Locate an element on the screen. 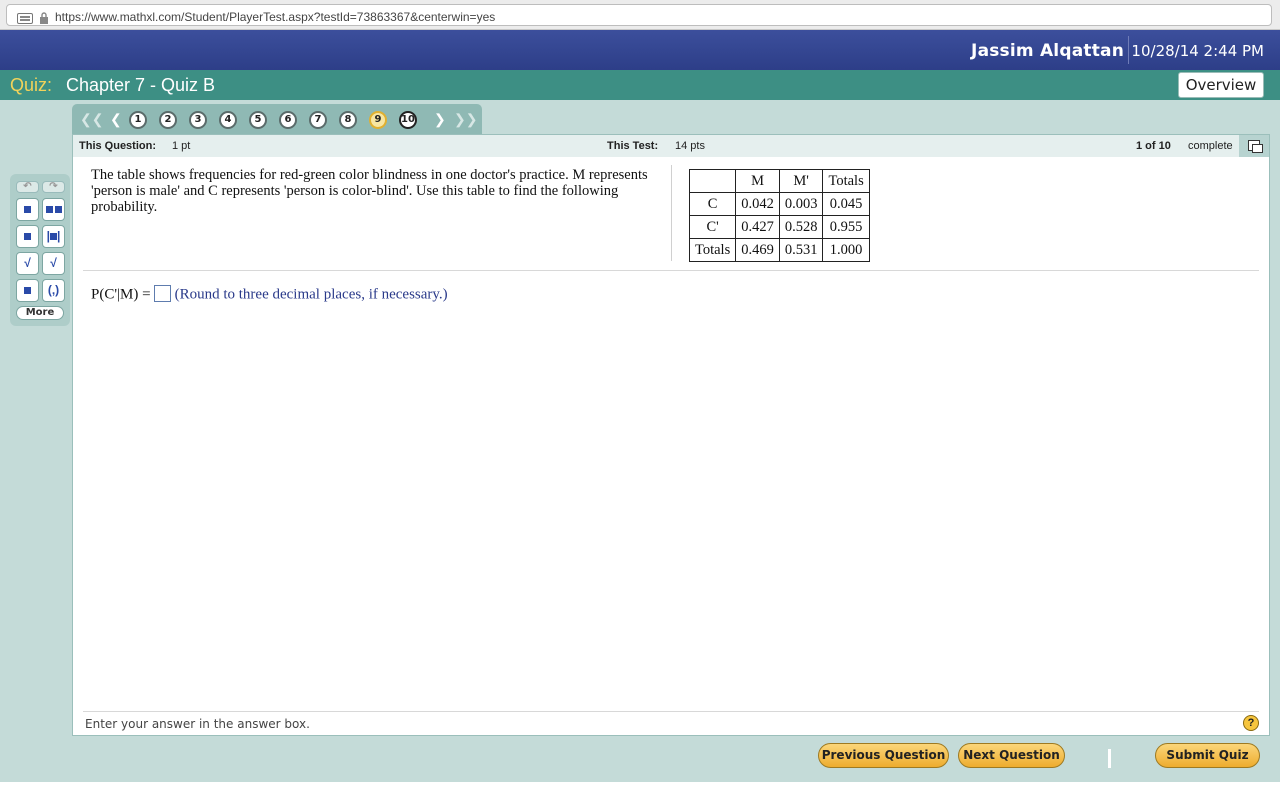 Image resolution: width=1280 pixels, height=800 pixels. answer-input is located at coordinates (162, 293).